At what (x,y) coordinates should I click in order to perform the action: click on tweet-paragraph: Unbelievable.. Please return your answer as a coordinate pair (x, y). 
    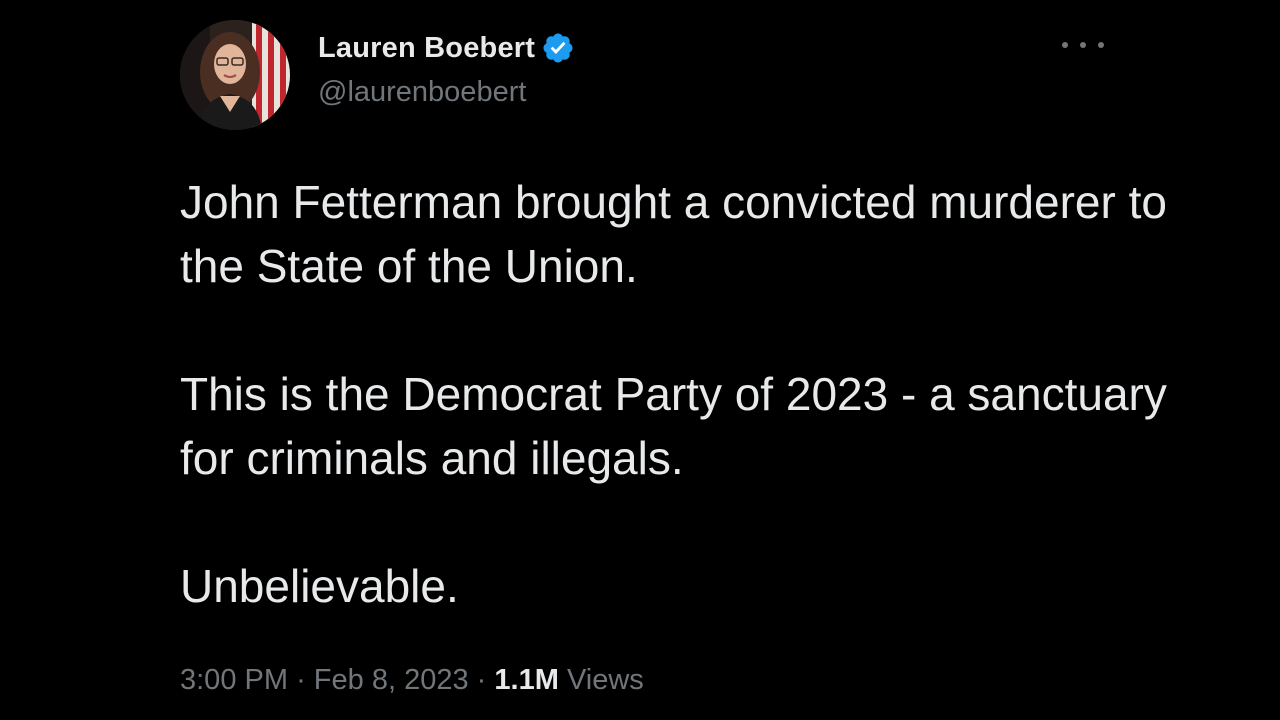
    Looking at the image, I should click on (319, 586).